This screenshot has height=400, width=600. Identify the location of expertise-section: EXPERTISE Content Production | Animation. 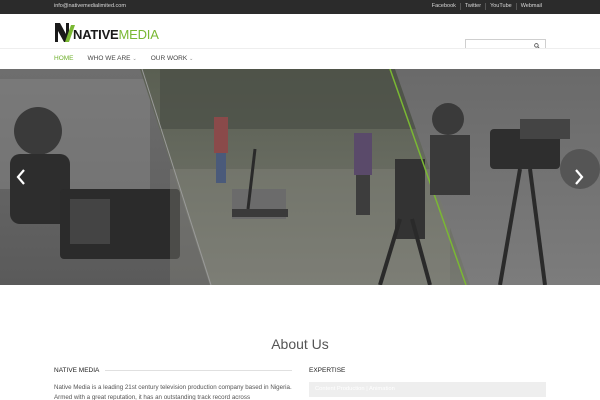
(427, 382).